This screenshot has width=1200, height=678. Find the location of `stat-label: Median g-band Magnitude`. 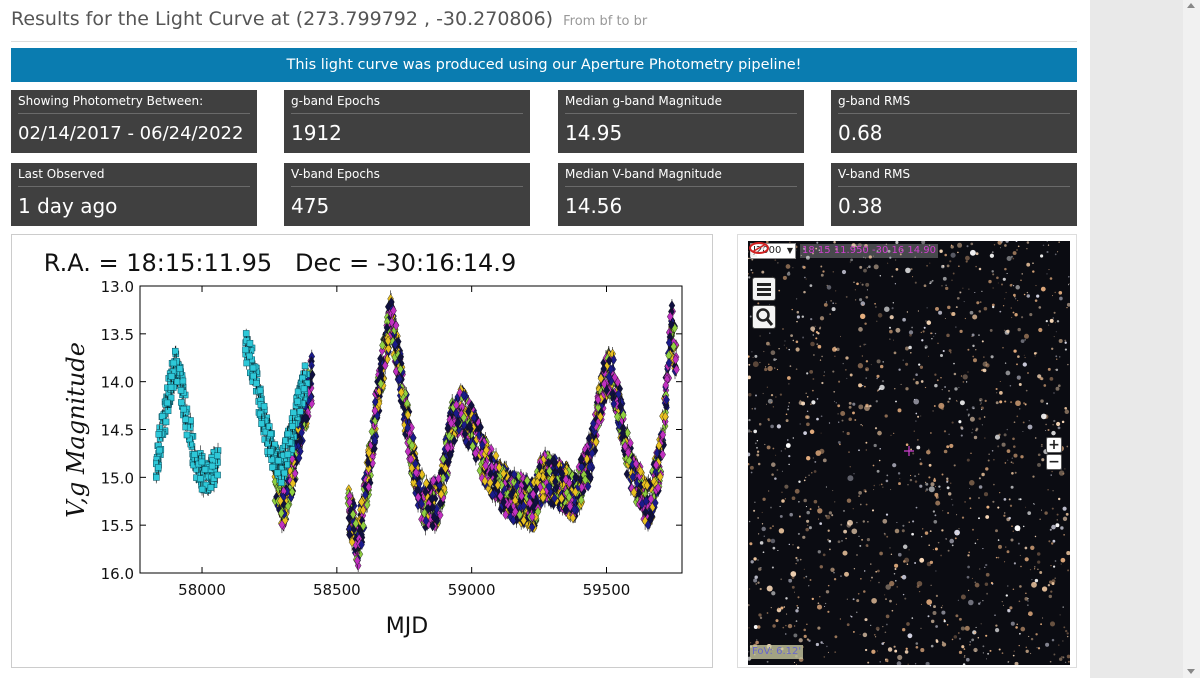

stat-label: Median g-band Magnitude is located at coordinates (681, 102).